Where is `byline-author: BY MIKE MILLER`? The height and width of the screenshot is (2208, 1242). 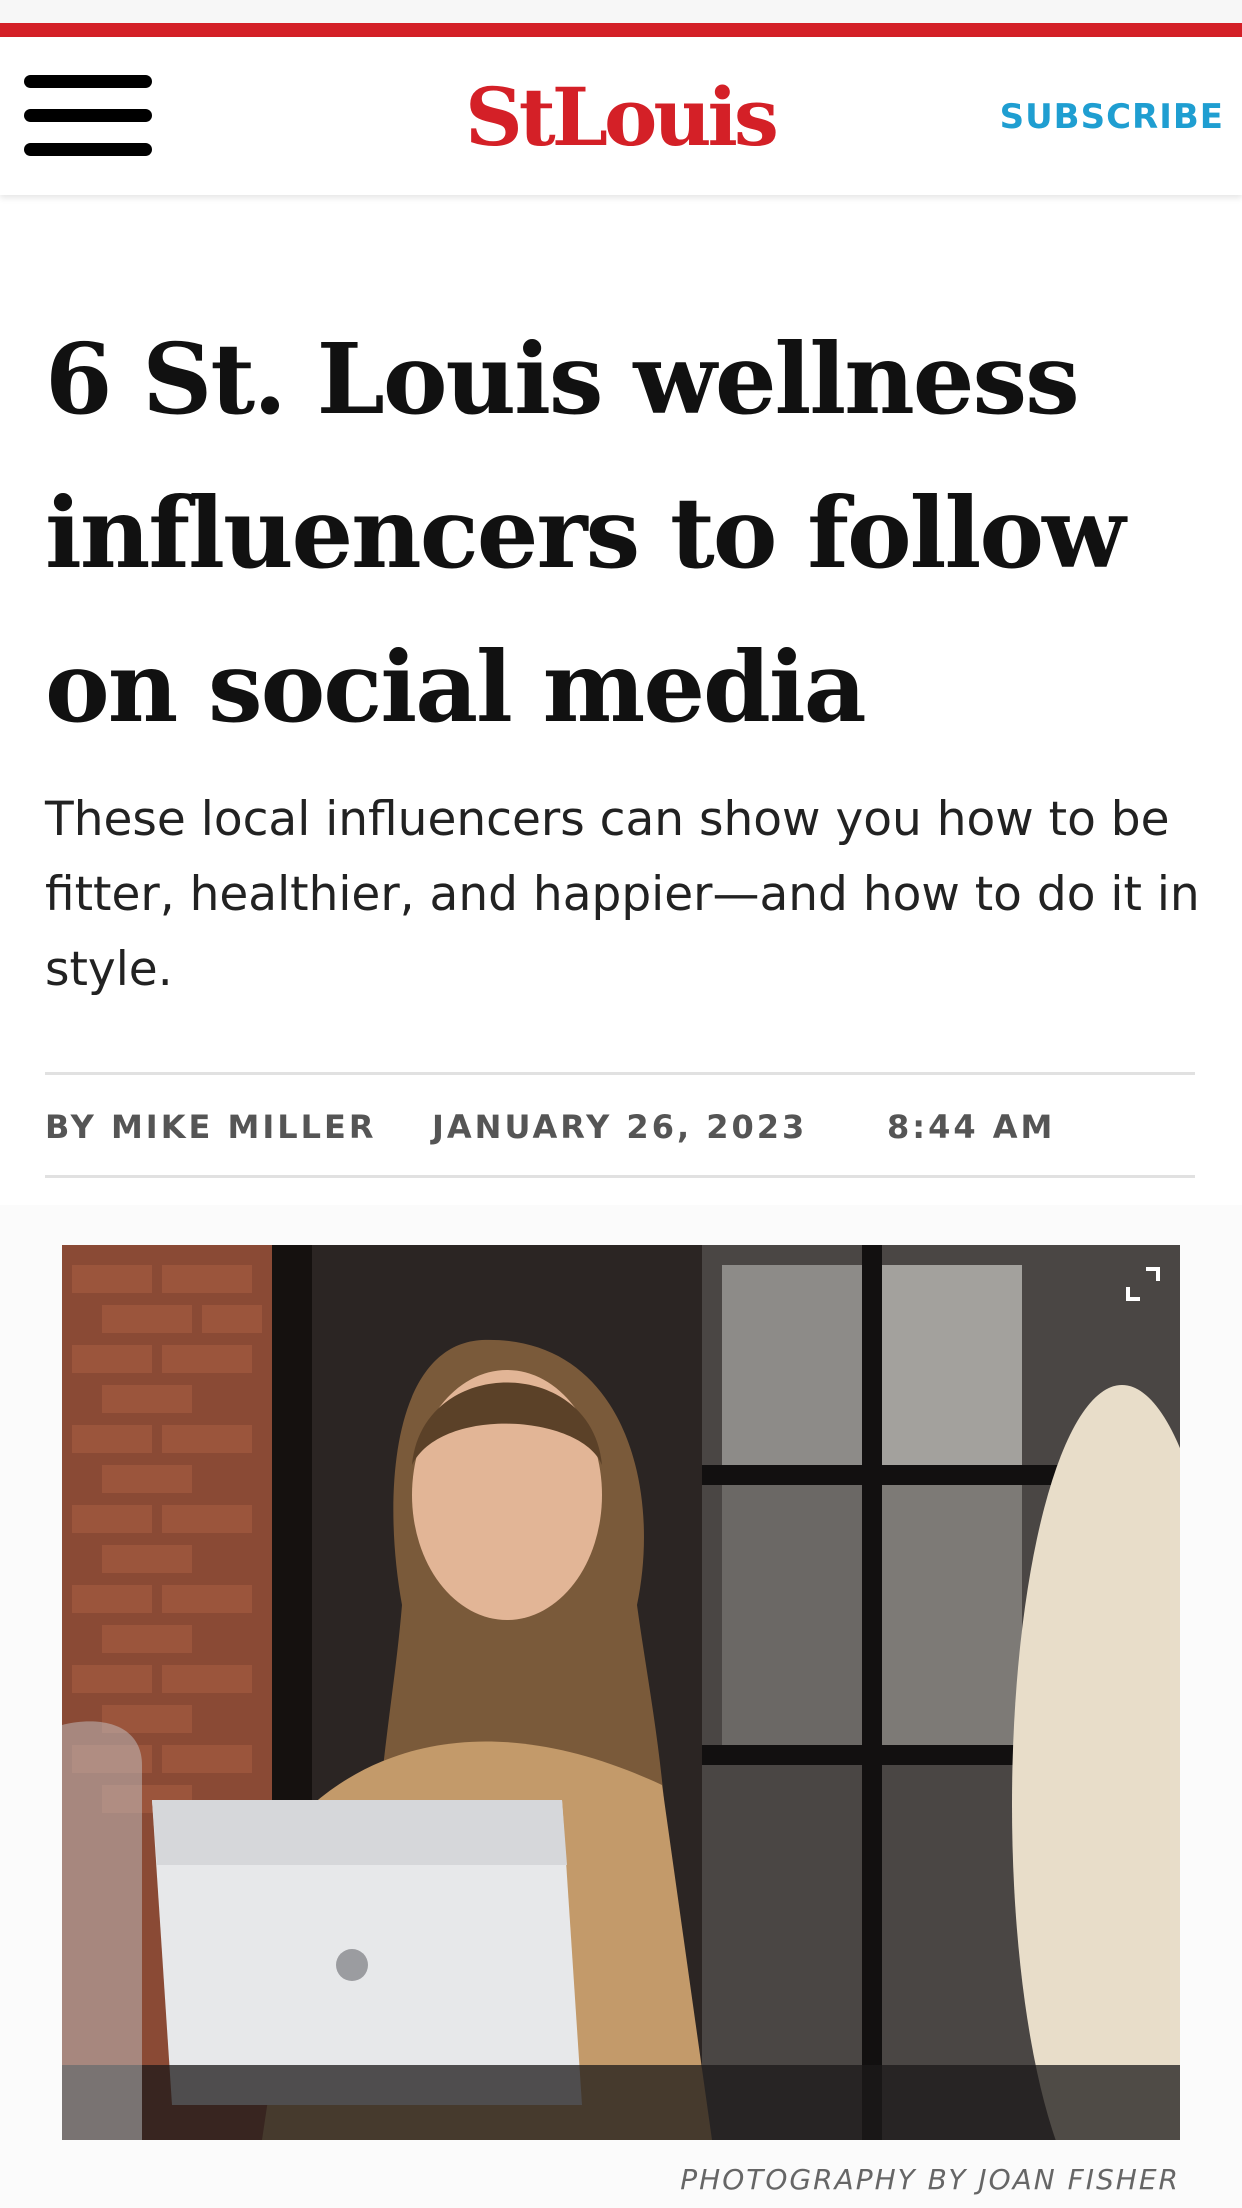
byline-author: BY MIKE MILLER is located at coordinates (211, 1127).